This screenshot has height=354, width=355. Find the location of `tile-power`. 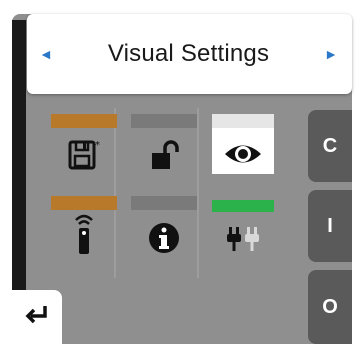

tile-power is located at coordinates (245, 231).